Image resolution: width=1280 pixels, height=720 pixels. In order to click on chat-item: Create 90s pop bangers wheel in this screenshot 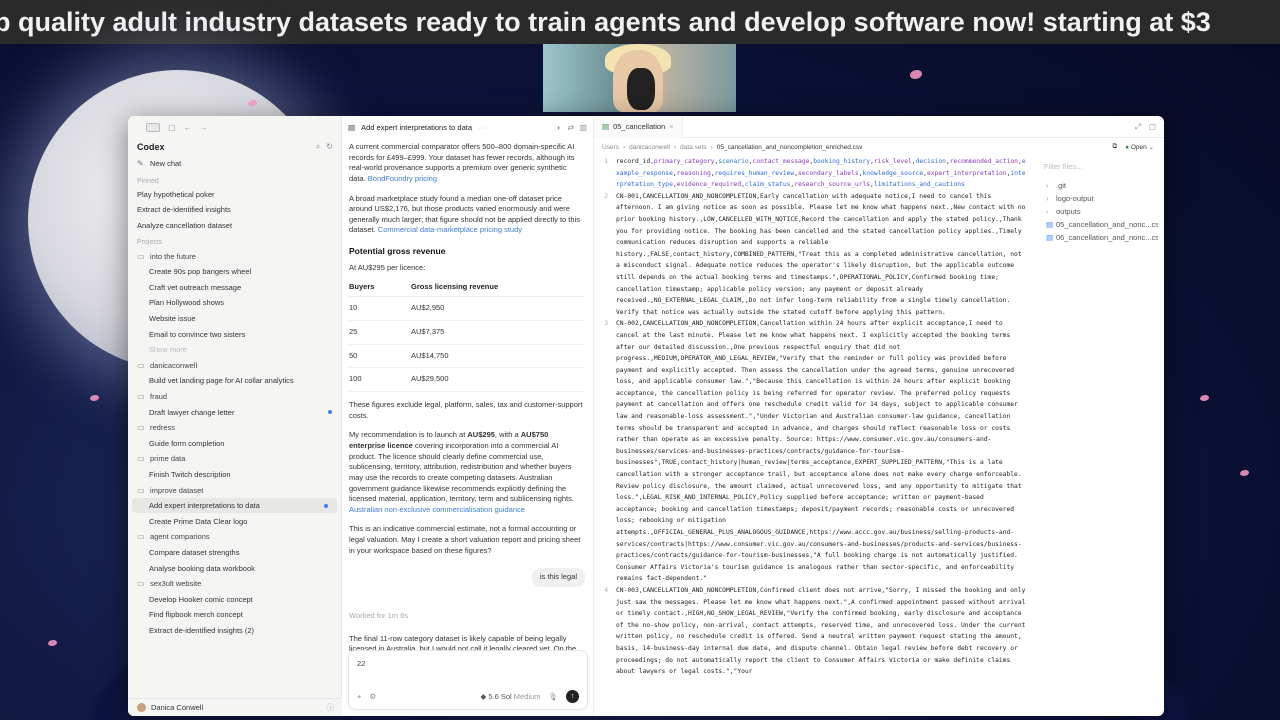, I will do `click(234, 272)`.